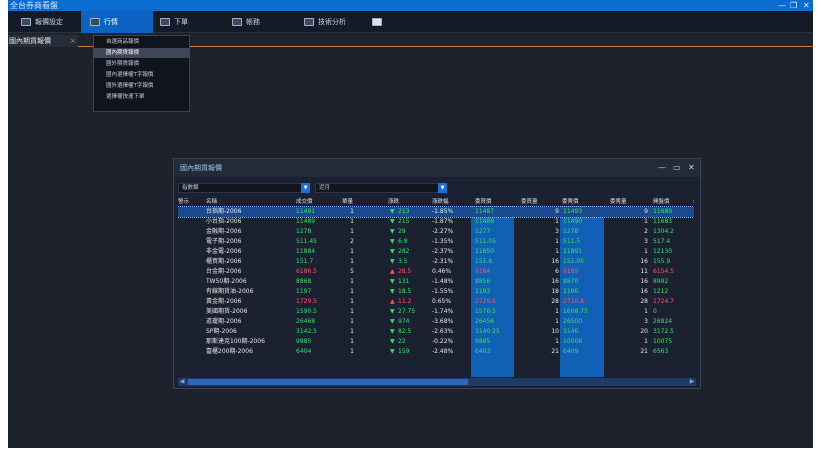 This screenshot has height=452, width=821. What do you see at coordinates (484, 261) in the screenshot?
I see `bid-price-cell: 151.8` at bounding box center [484, 261].